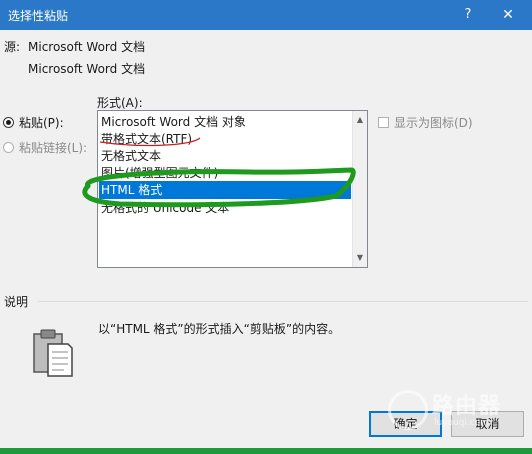 The image size is (532, 454). What do you see at coordinates (225, 190) in the screenshot?
I see `format-item-selected: HTML 格式` at bounding box center [225, 190].